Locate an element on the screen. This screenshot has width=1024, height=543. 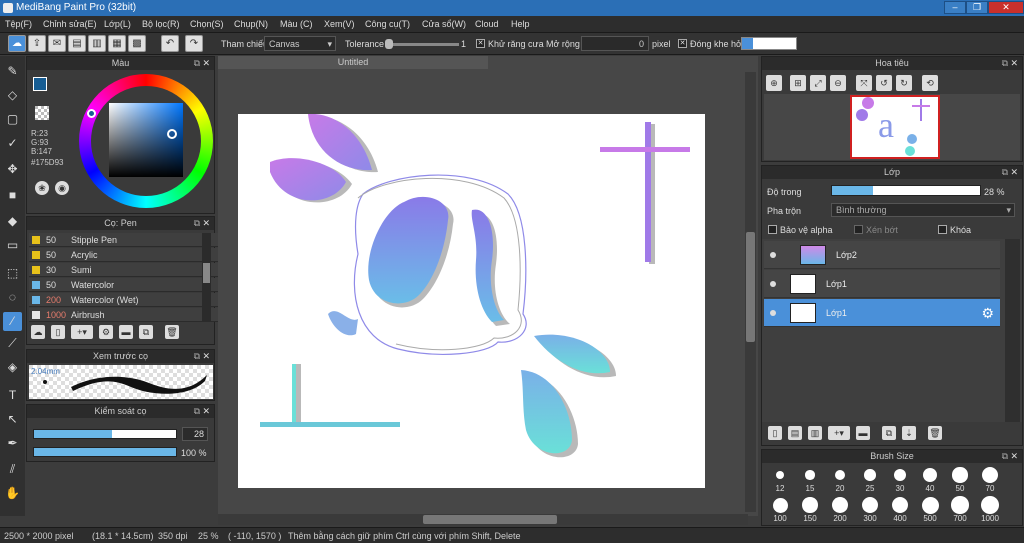
trash-icon: 🗑 is located at coordinates (172, 332).